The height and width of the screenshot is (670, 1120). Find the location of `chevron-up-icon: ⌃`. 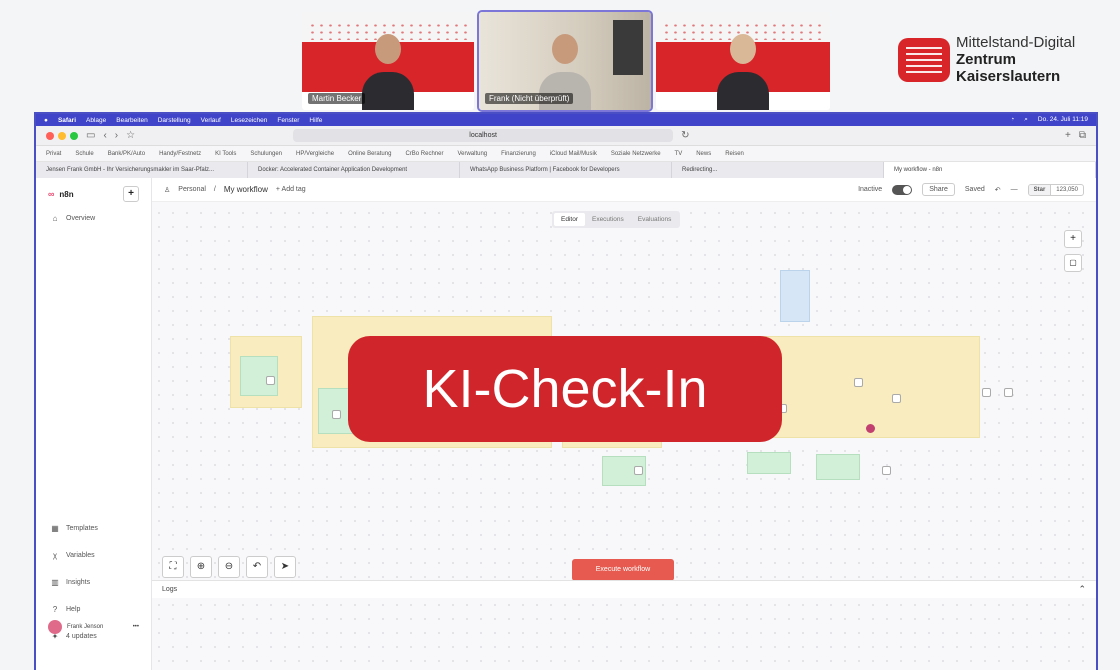

chevron-up-icon: ⌃ is located at coordinates (1082, 589).